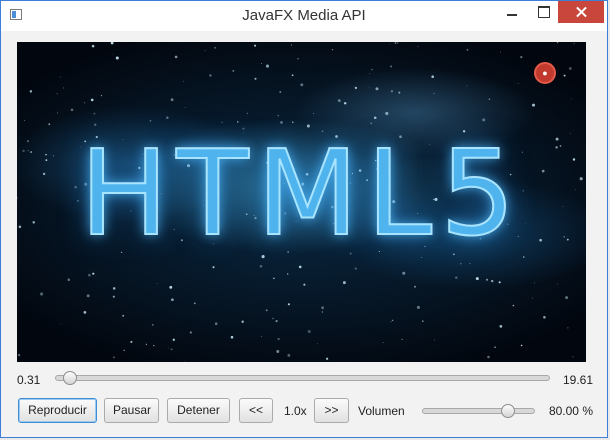  I want to click on current-time-label: 0.31, so click(29, 380).